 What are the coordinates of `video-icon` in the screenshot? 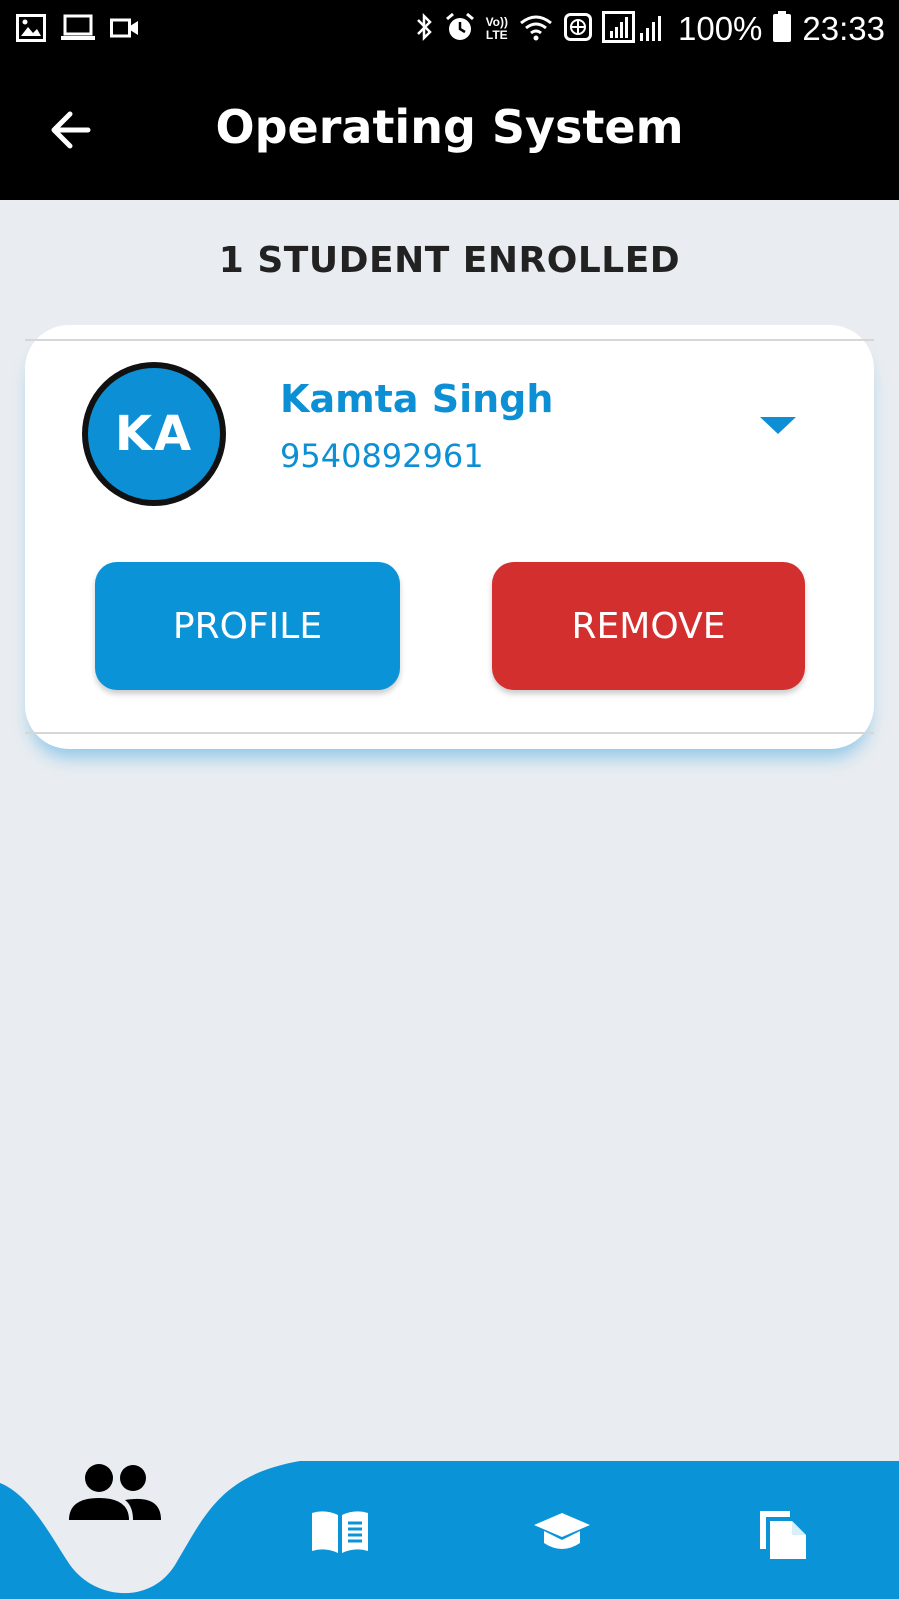 It's located at (125, 30).